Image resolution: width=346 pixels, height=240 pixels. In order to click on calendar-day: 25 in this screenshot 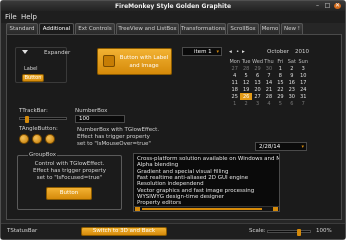, I will do `click(234, 96)`.